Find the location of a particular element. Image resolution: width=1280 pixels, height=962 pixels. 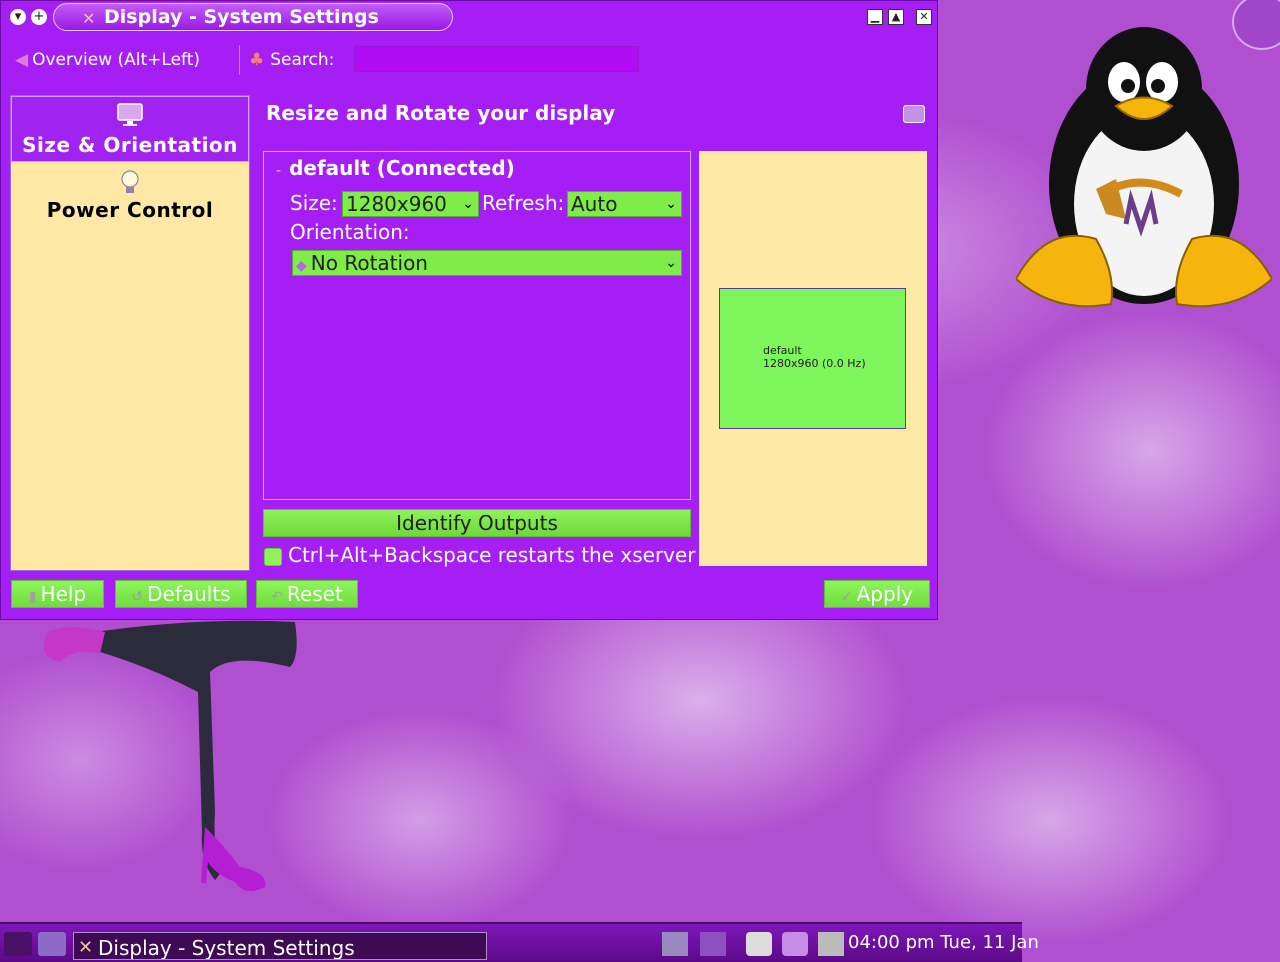

clipboard-icon is located at coordinates (795, 944).